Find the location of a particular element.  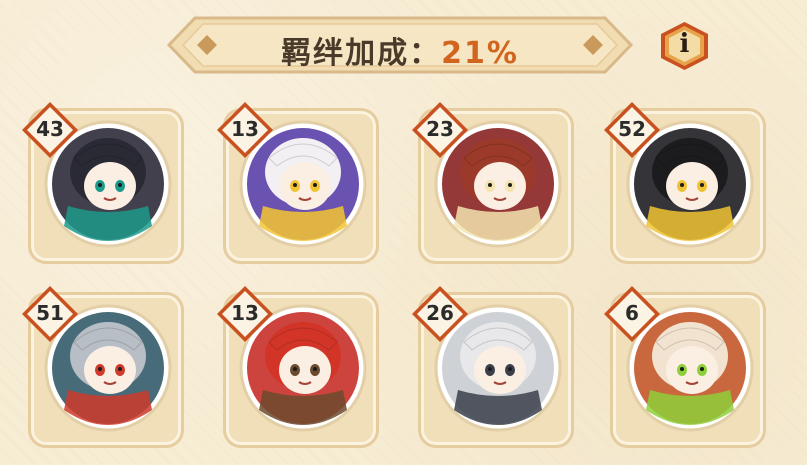

count-number: 6 is located at coordinates (632, 313).